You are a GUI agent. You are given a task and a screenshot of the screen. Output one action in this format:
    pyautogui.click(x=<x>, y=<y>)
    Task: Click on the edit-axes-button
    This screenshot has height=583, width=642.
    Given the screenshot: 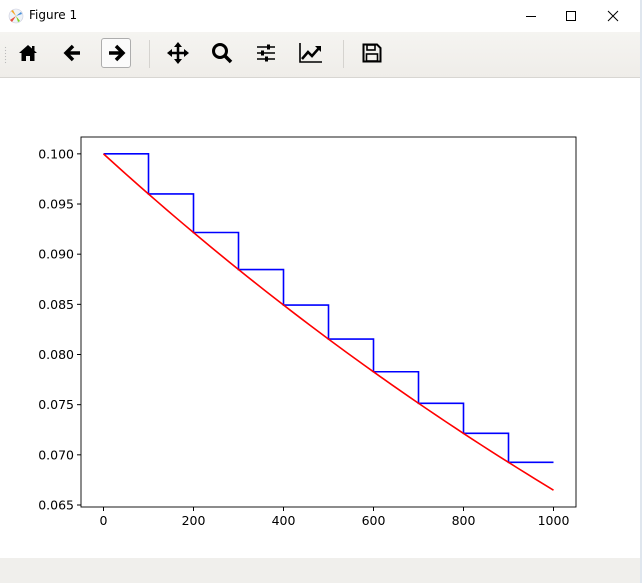 What is the action you would take?
    pyautogui.click(x=311, y=53)
    